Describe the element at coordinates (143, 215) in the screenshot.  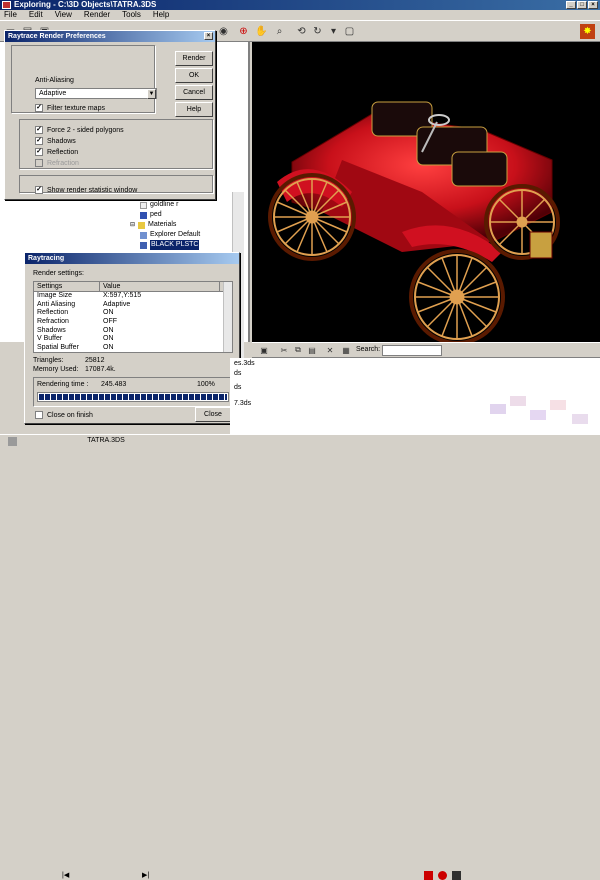
I see `object-icon` at that location.